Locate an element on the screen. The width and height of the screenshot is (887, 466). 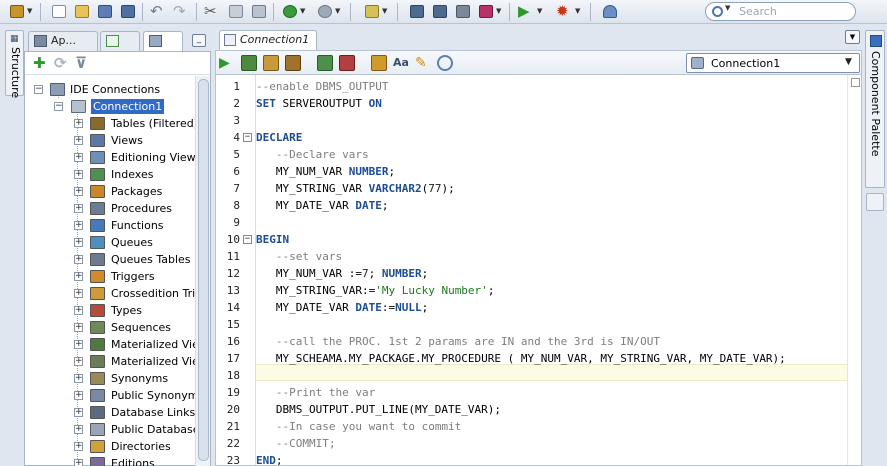
debug-icon is located at coordinates (417, 11).